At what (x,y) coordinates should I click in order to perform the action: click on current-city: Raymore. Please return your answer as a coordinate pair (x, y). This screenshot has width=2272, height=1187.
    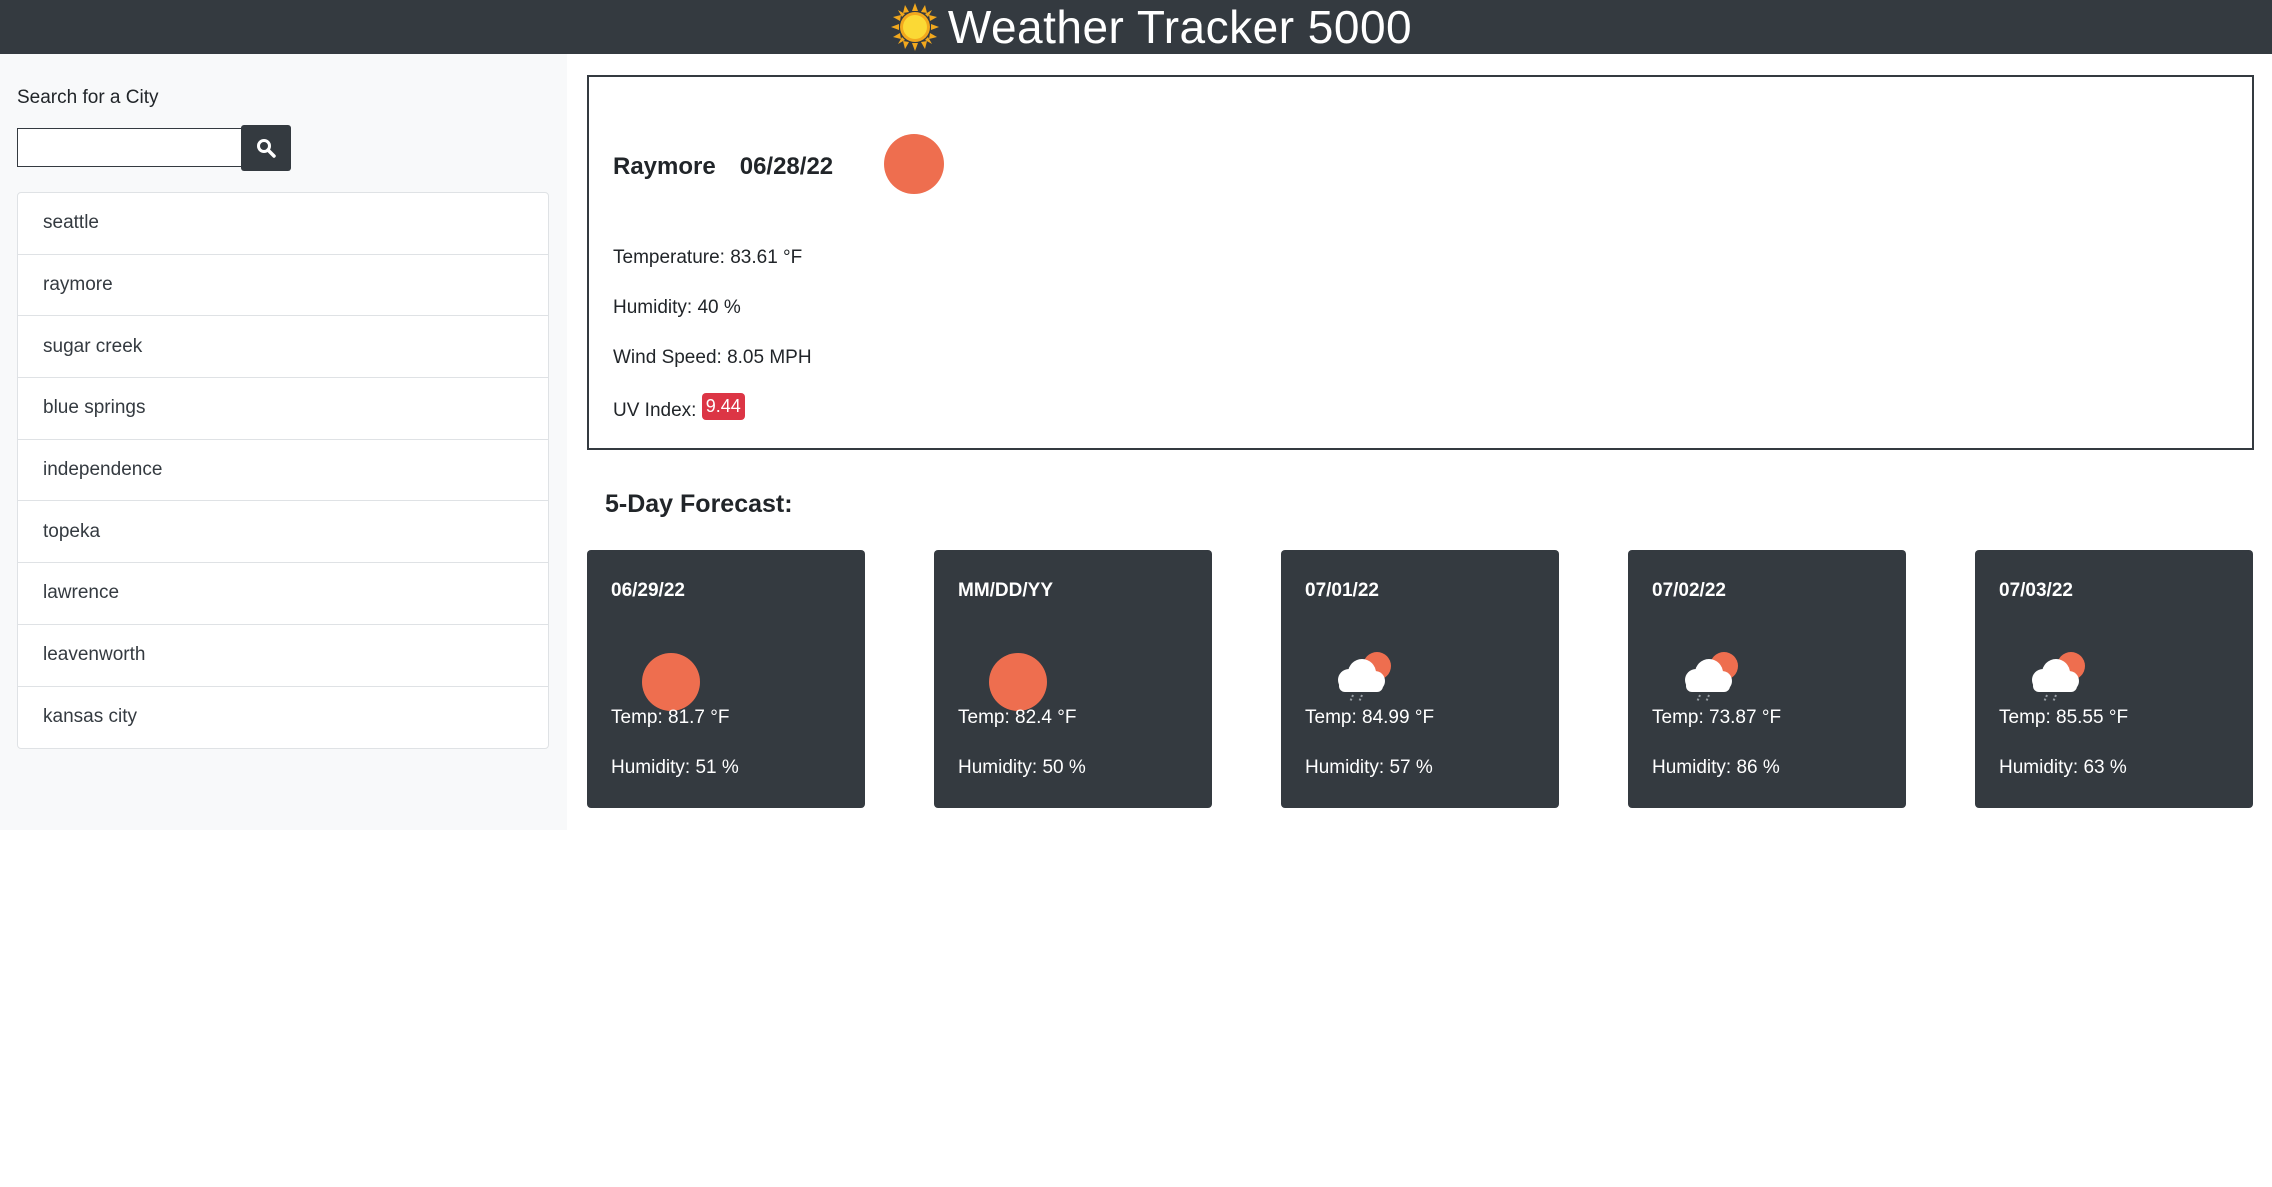
    Looking at the image, I should click on (664, 166).